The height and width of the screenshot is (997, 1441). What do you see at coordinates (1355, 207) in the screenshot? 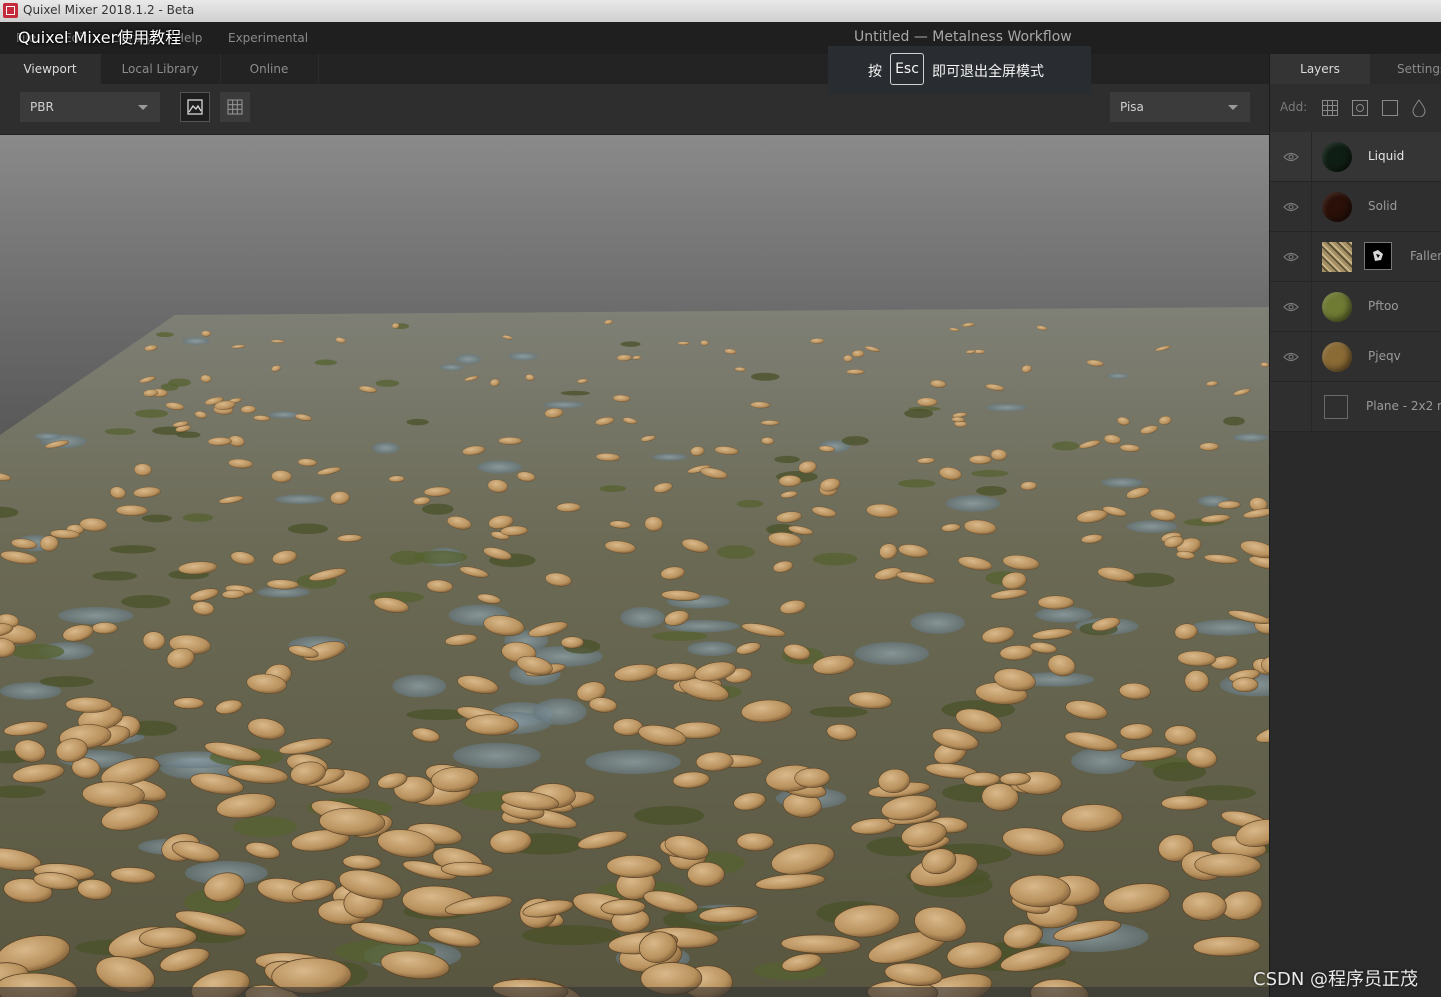
I see `layer-row: Solid` at bounding box center [1355, 207].